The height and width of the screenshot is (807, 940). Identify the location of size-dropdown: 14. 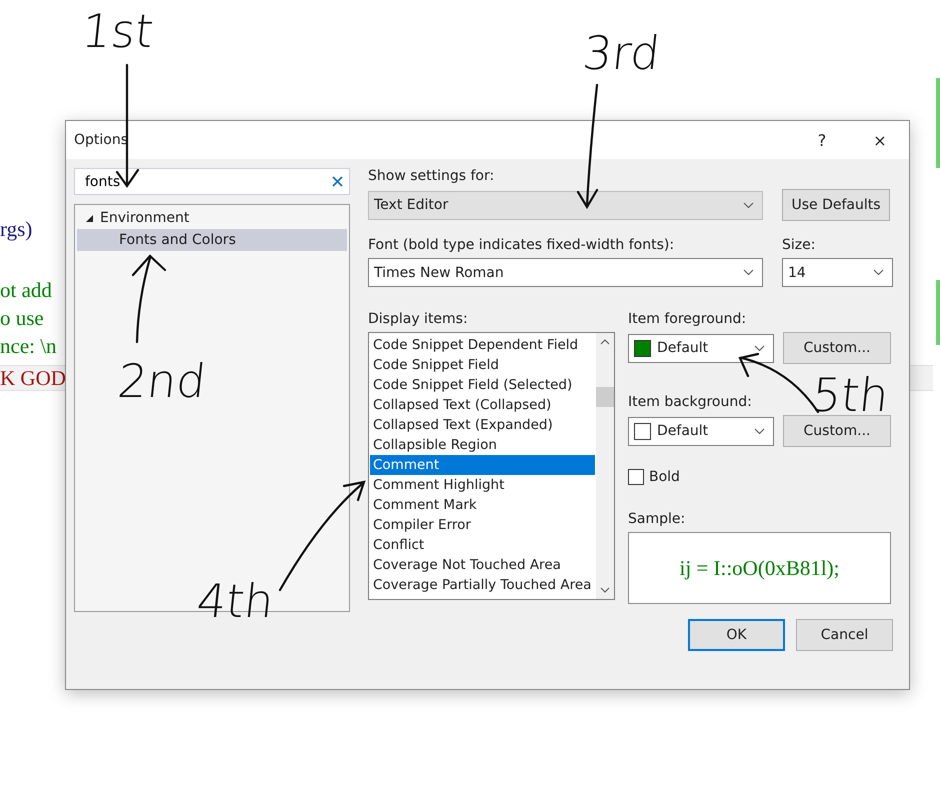
(837, 272).